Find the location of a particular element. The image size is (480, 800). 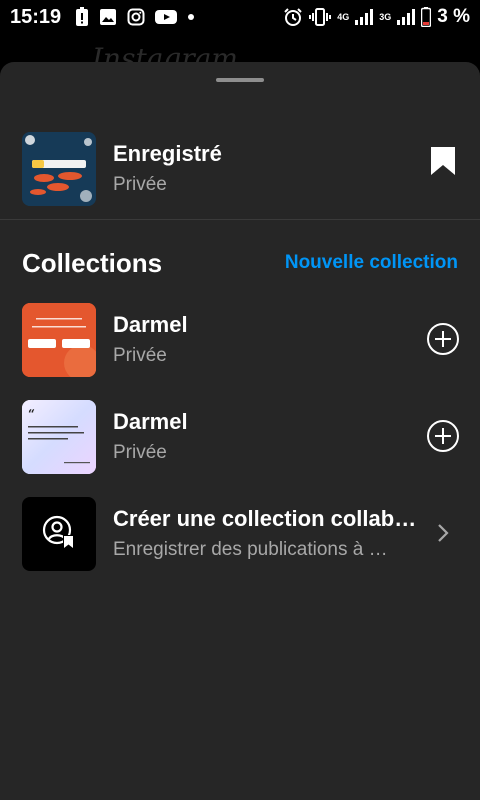

battery-icon is located at coordinates (426, 17).